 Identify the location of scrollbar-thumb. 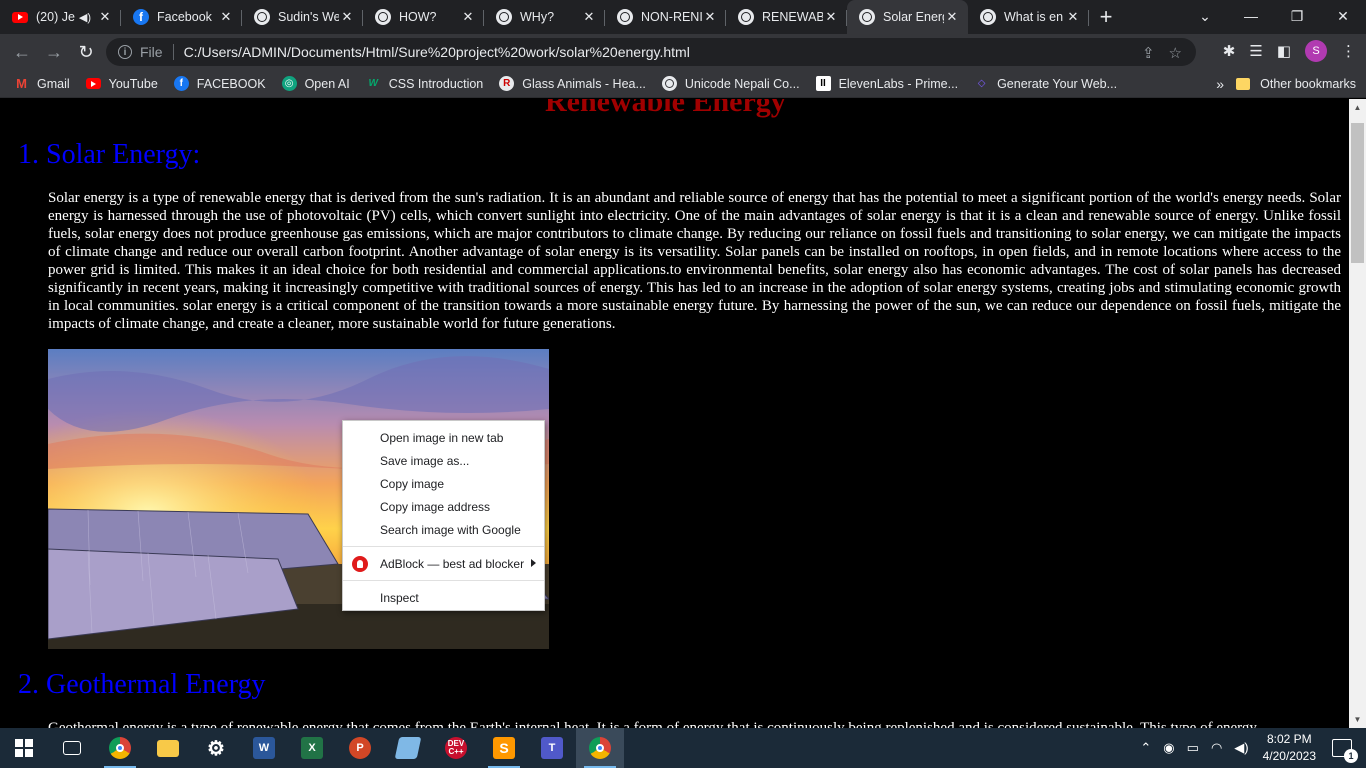
(1357, 193).